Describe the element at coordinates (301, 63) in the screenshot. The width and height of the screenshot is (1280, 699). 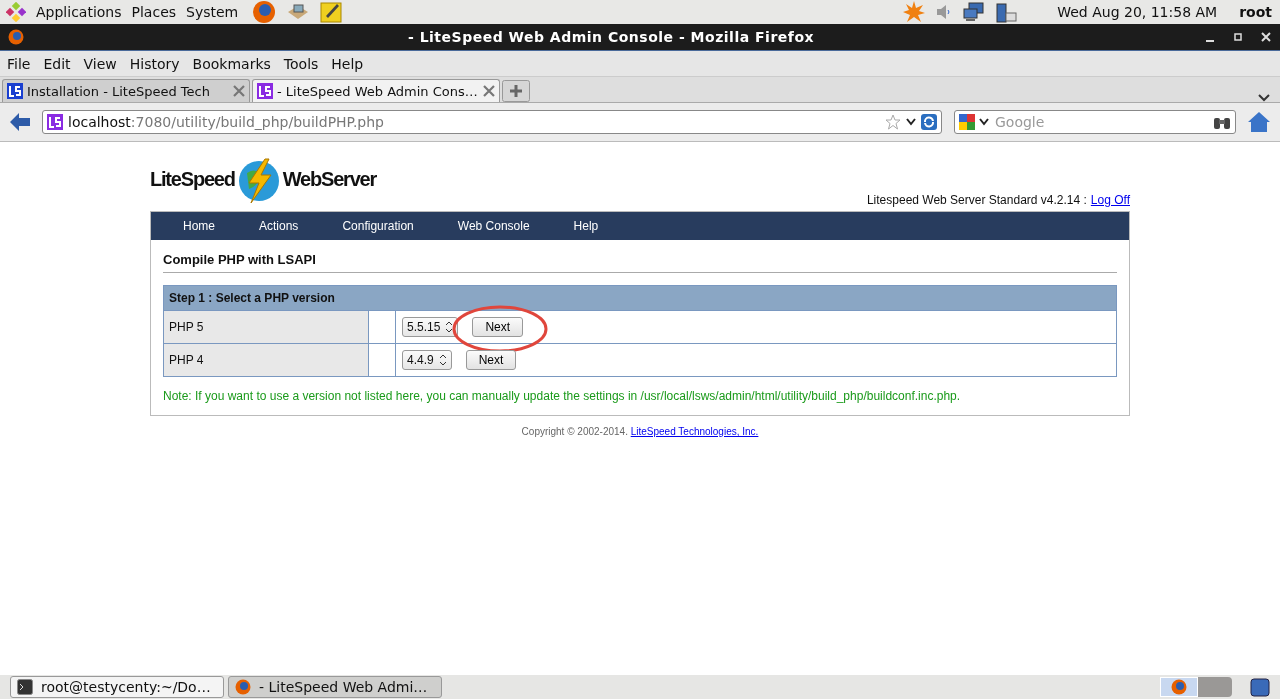
I see `menu-item: Tools` at that location.